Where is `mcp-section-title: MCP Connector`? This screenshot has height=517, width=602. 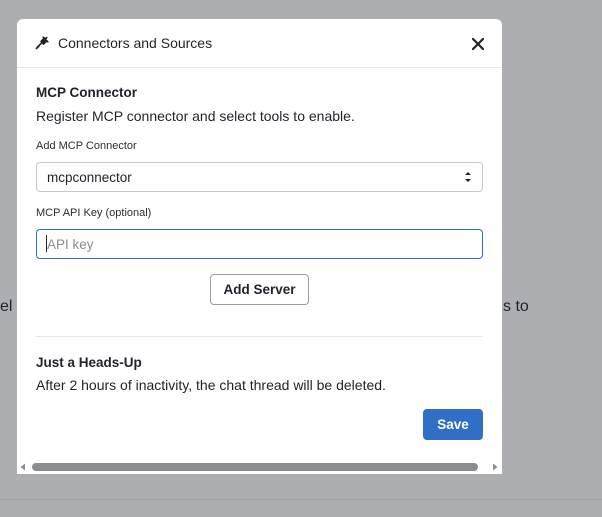
mcp-section-title: MCP Connector is located at coordinates (87, 92).